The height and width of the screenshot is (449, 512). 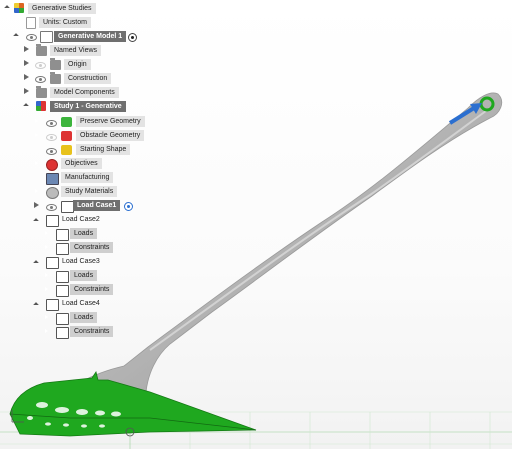 I want to click on construction-label: Construction, so click(x=88, y=78).